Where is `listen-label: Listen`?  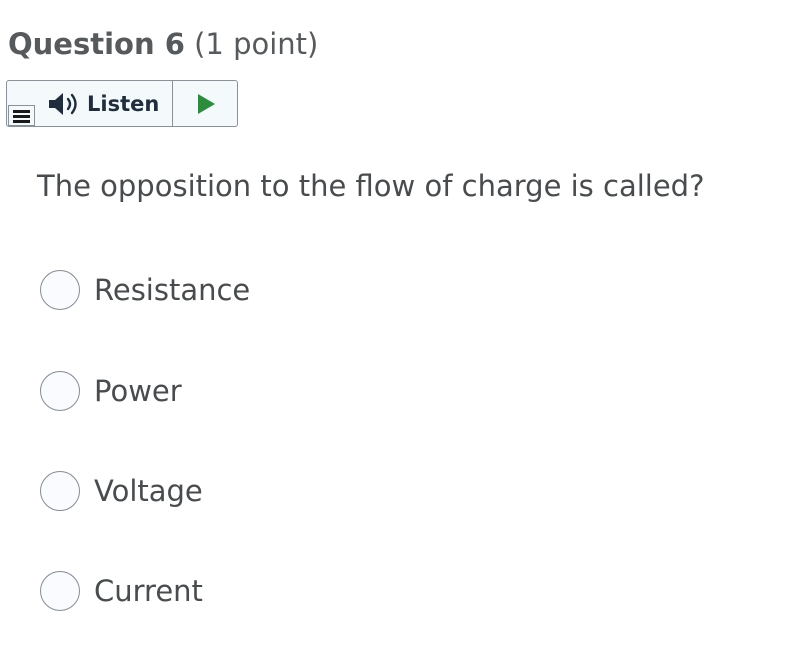 listen-label: Listen is located at coordinates (123, 103).